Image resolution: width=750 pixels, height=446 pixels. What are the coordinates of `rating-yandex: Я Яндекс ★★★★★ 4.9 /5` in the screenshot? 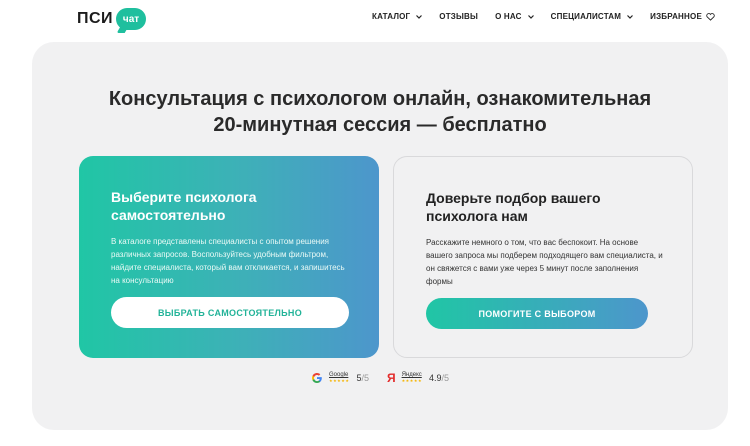 It's located at (418, 378).